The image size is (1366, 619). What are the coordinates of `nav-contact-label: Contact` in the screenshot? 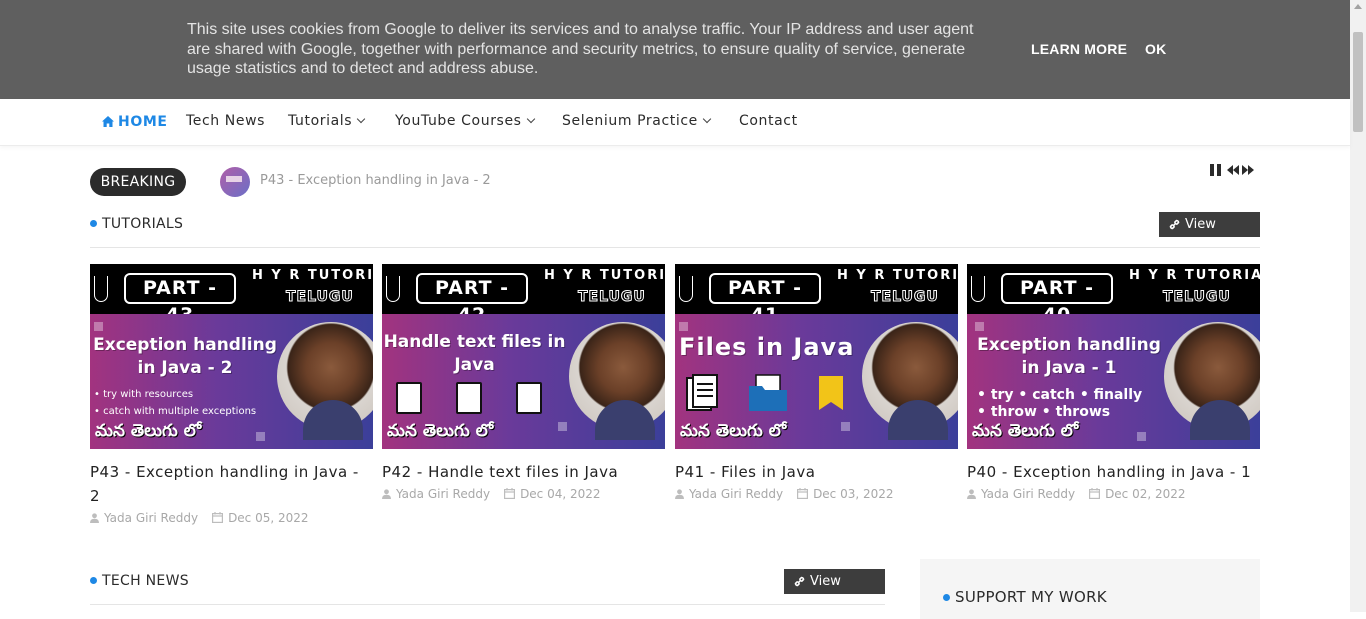 It's located at (768, 121).